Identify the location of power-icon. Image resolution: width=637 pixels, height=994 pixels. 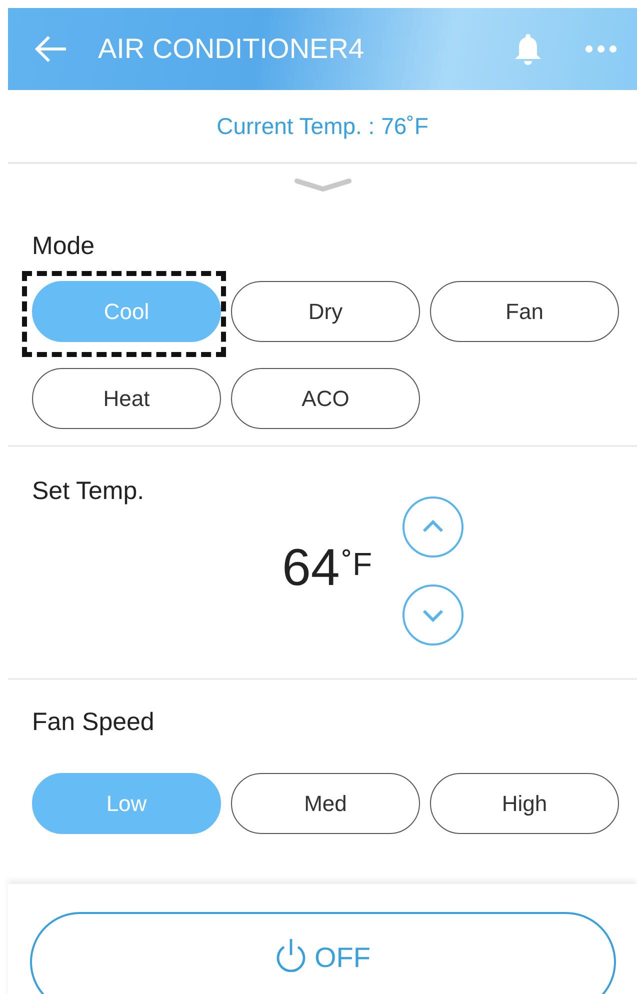
(290, 955).